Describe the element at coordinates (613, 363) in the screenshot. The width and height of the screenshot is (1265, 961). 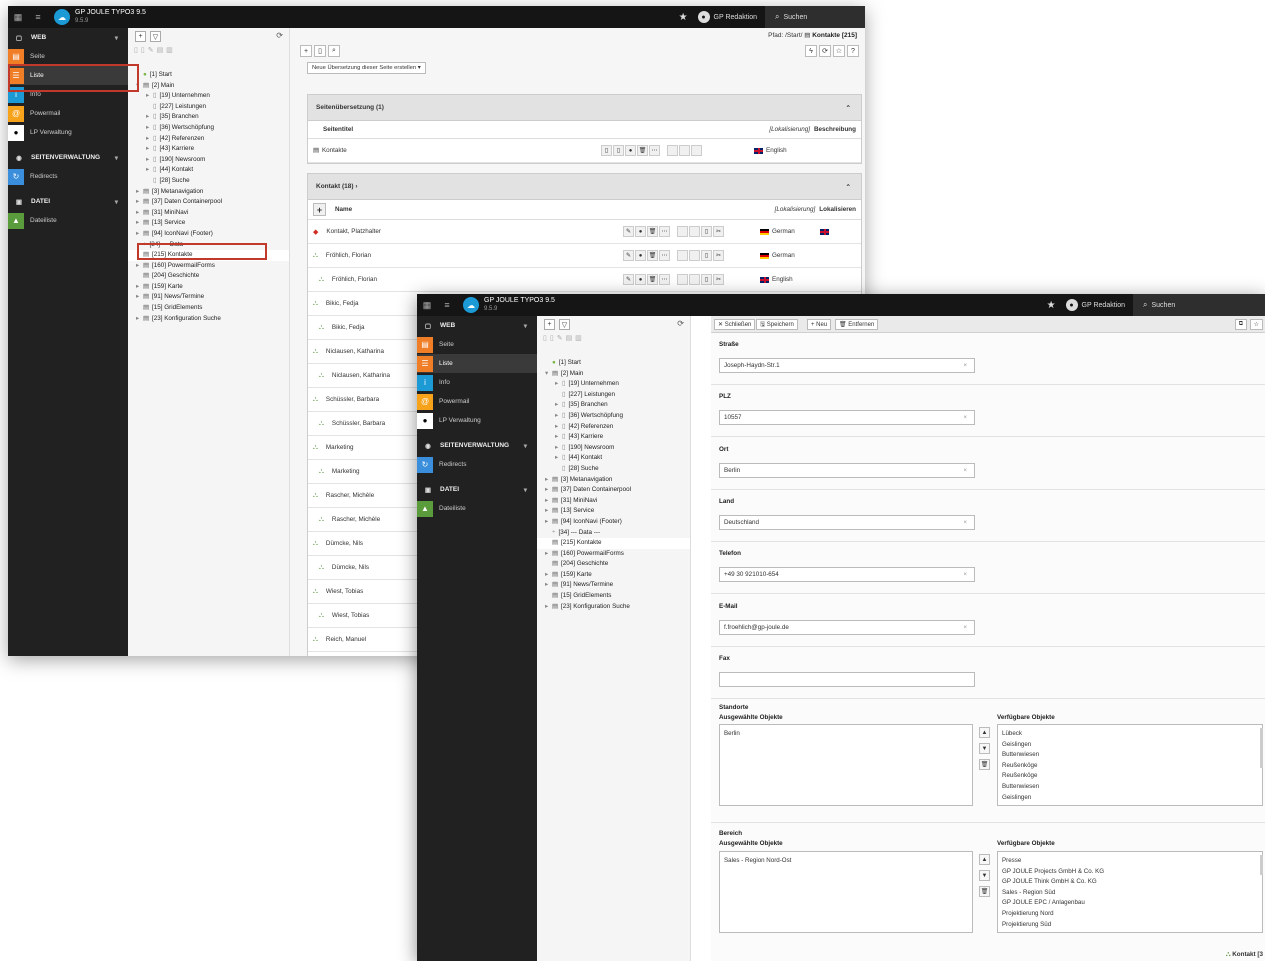
I see `tree-node: ● [1] Start` at that location.